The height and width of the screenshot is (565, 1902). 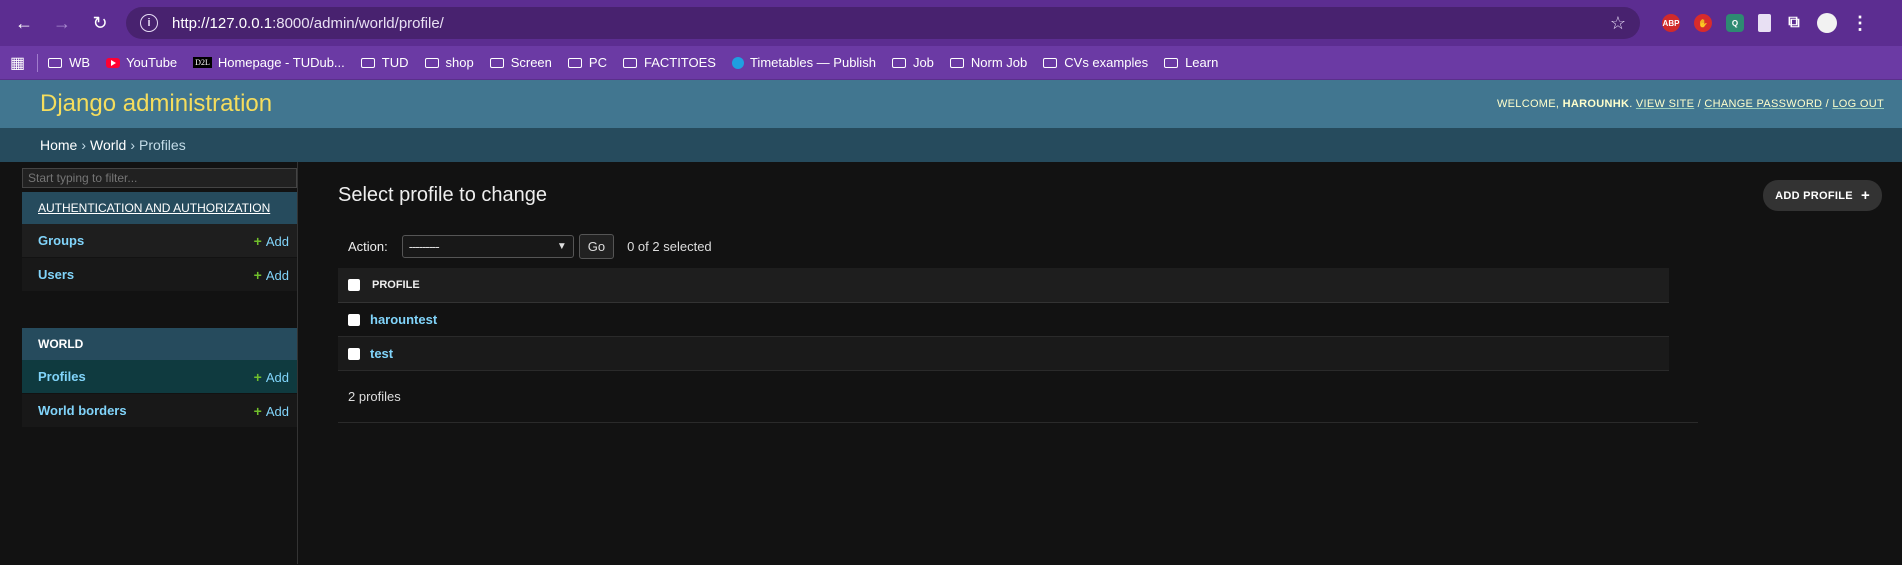 I want to click on forward-arrow-icon: →, so click(x=62, y=23).